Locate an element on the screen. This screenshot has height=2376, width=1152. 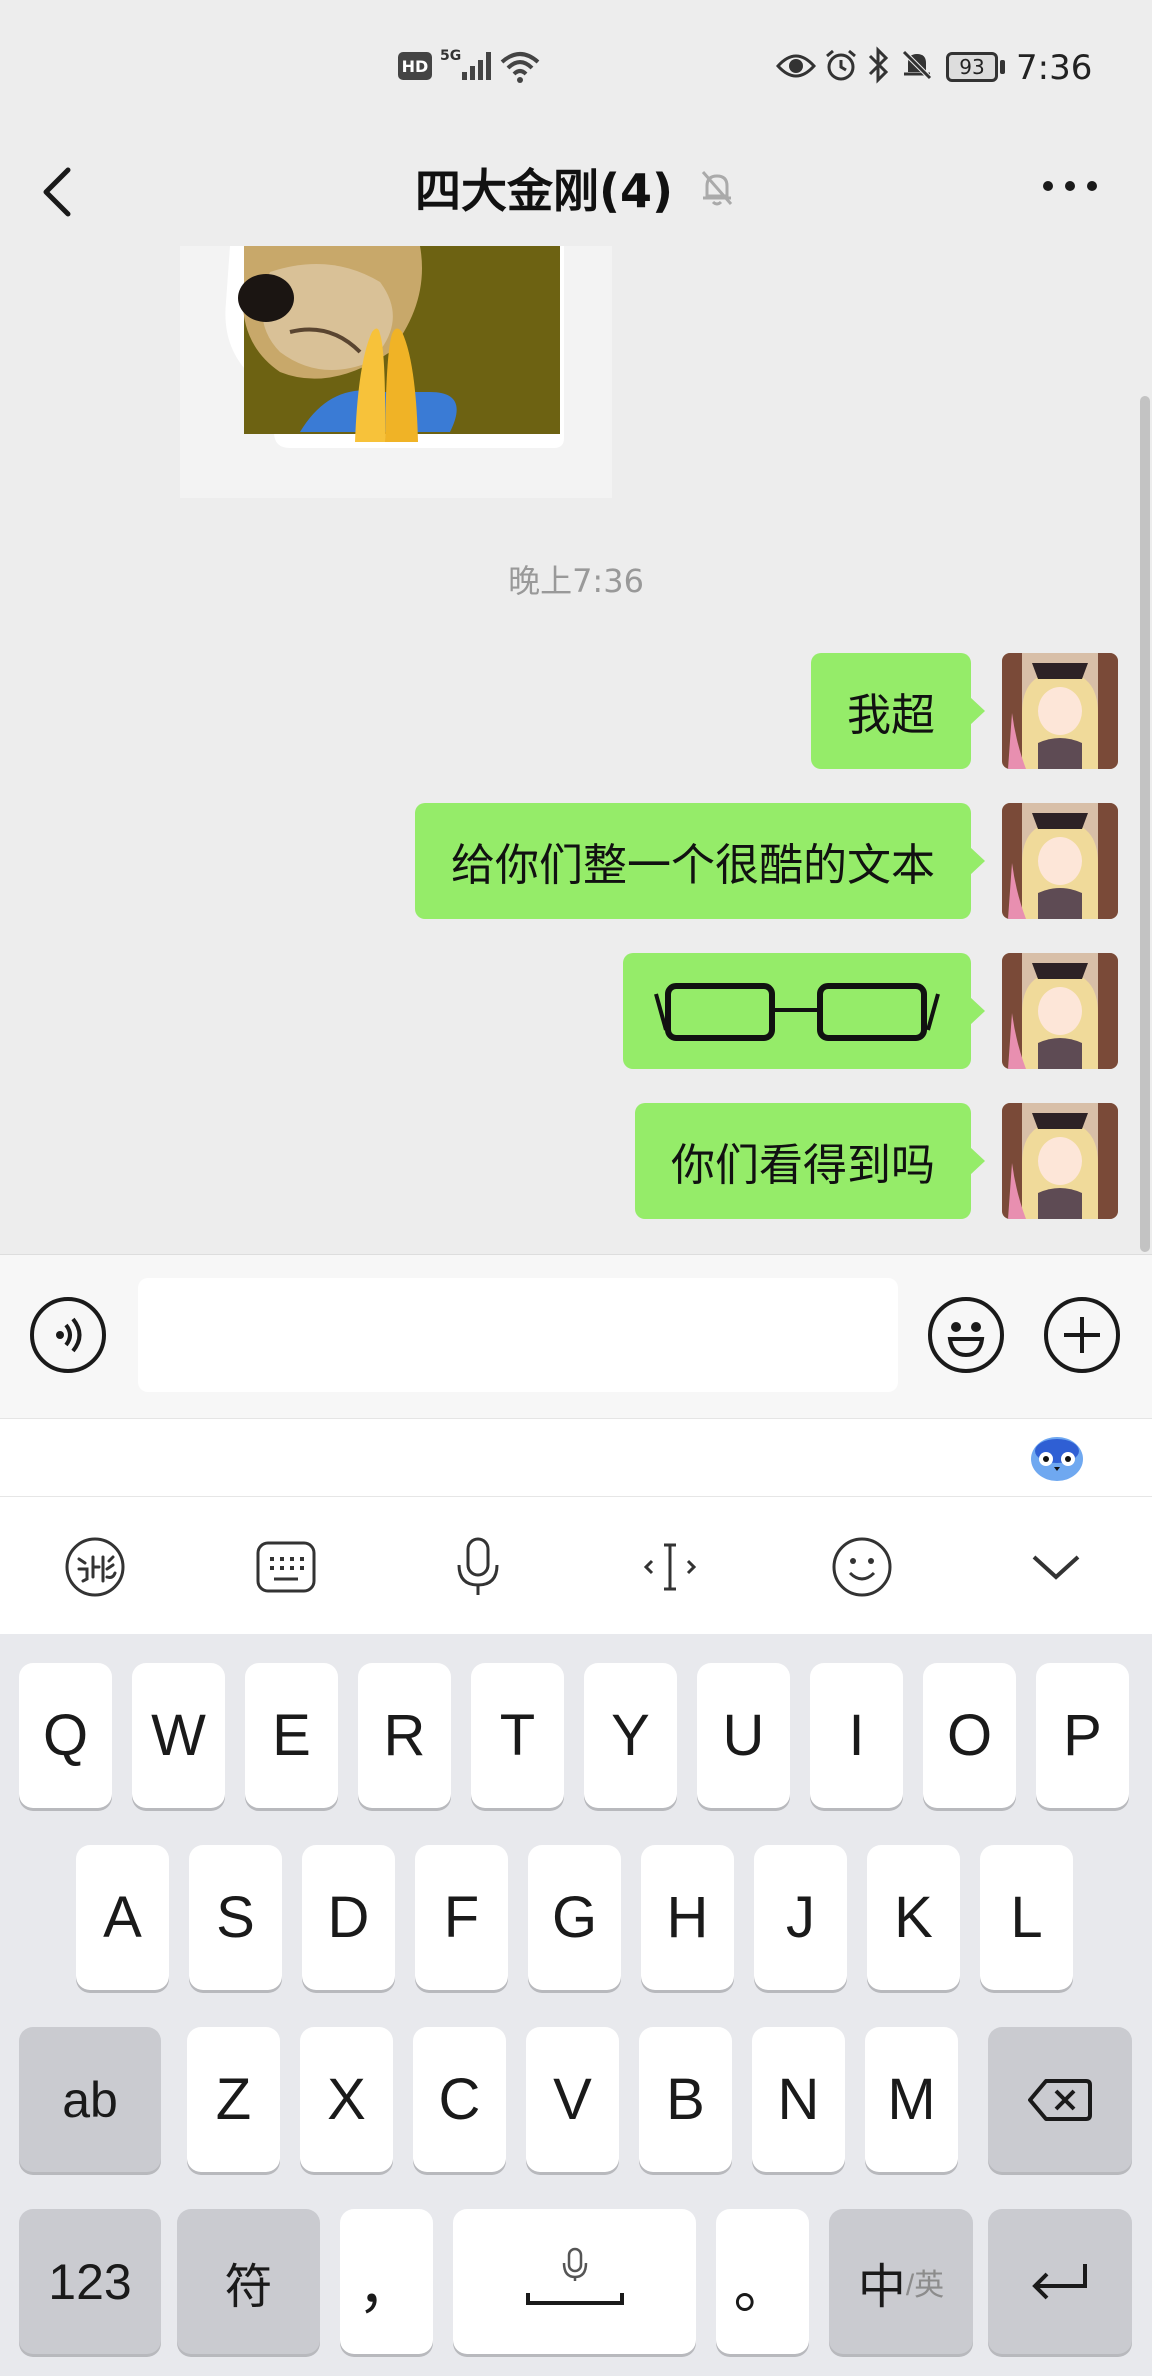
message-input is located at coordinates (518, 1335).